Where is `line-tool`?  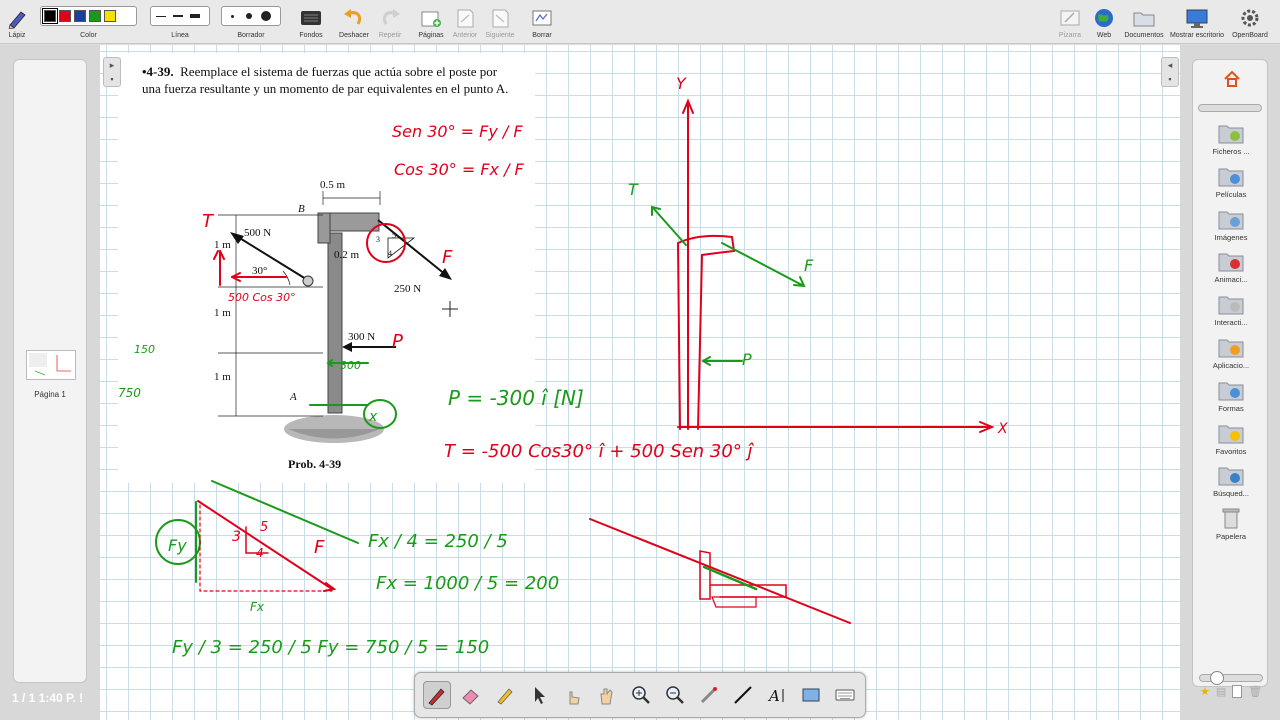 line-tool is located at coordinates (743, 695).